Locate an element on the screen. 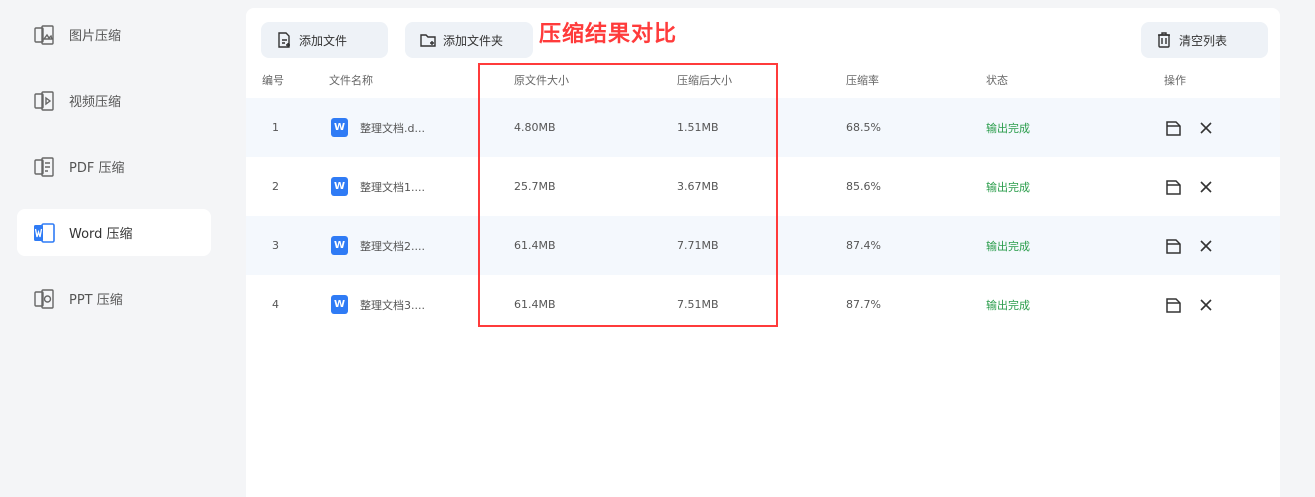 The height and width of the screenshot is (497, 1315). row-compressed-size: 3.67MB is located at coordinates (698, 186).